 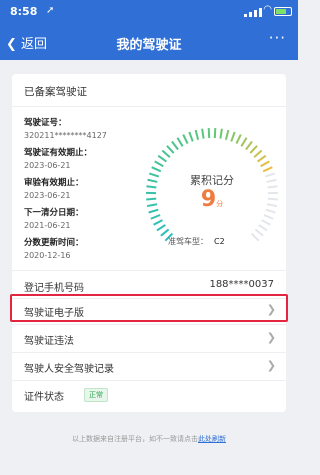 What do you see at coordinates (54, 288) in the screenshot?
I see `phone-label: 登记手机号码` at bounding box center [54, 288].